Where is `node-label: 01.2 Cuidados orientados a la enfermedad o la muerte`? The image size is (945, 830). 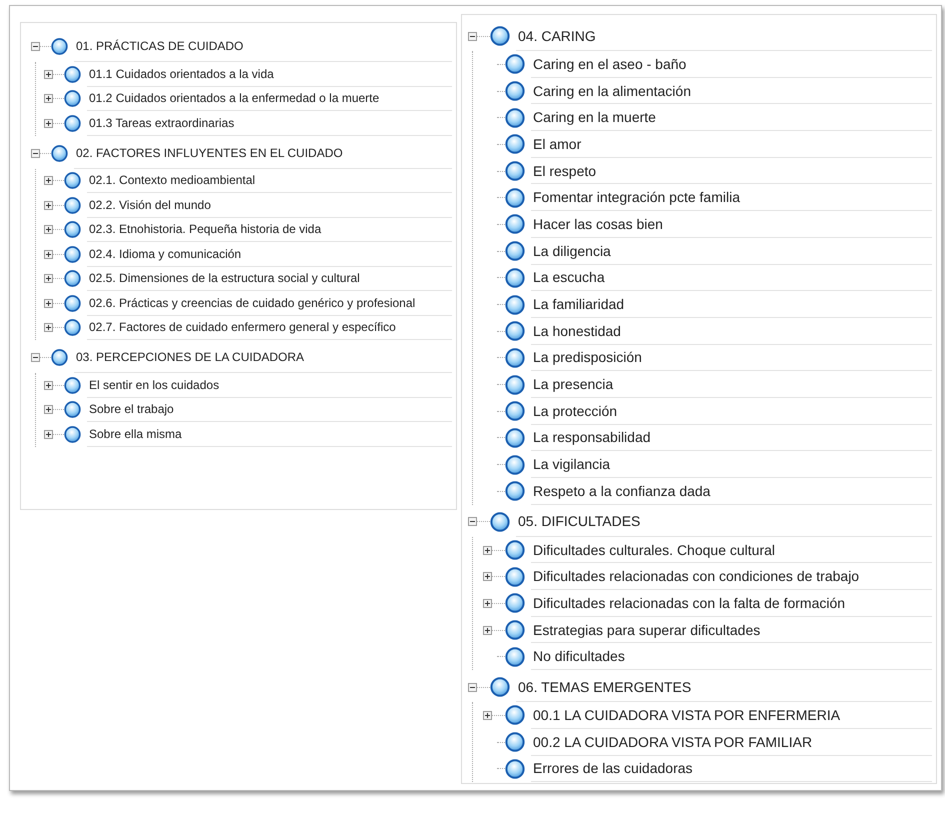
node-label: 01.2 Cuidados orientados a la enfermedad o la muerte is located at coordinates (269, 98).